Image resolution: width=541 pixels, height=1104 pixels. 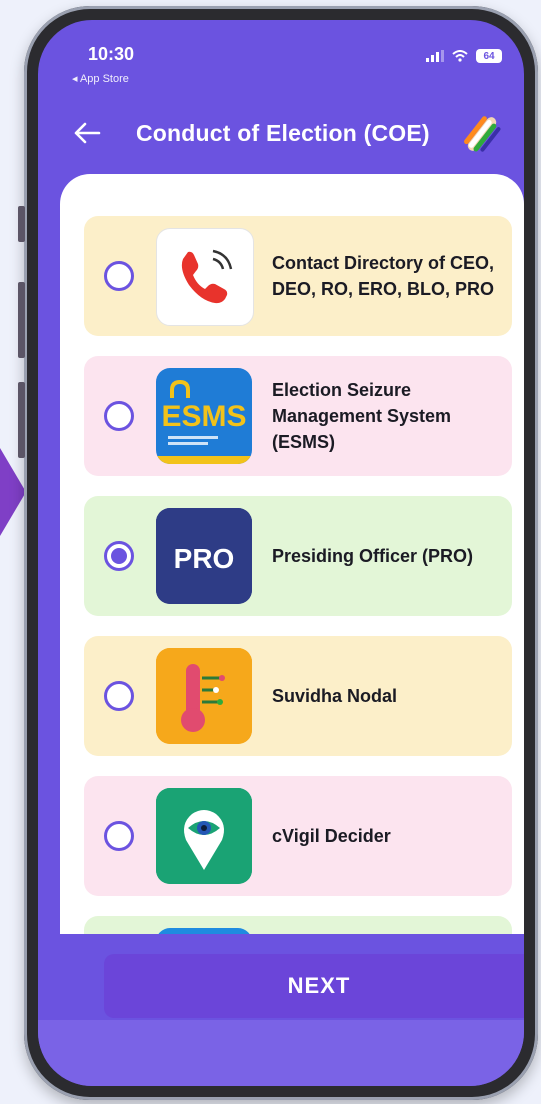 I want to click on radio-esms, so click(x=119, y=416).